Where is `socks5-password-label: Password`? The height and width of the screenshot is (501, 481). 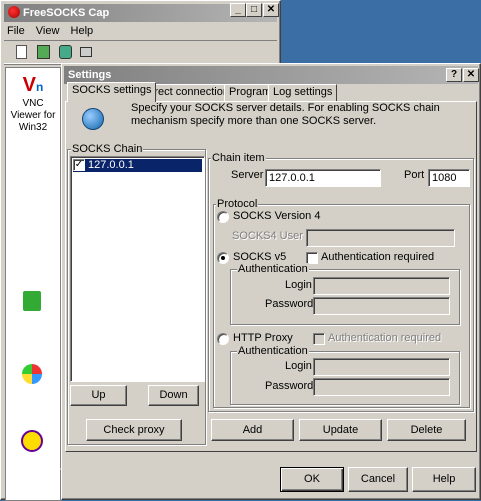 socks5-password-label: Password is located at coordinates (289, 304).